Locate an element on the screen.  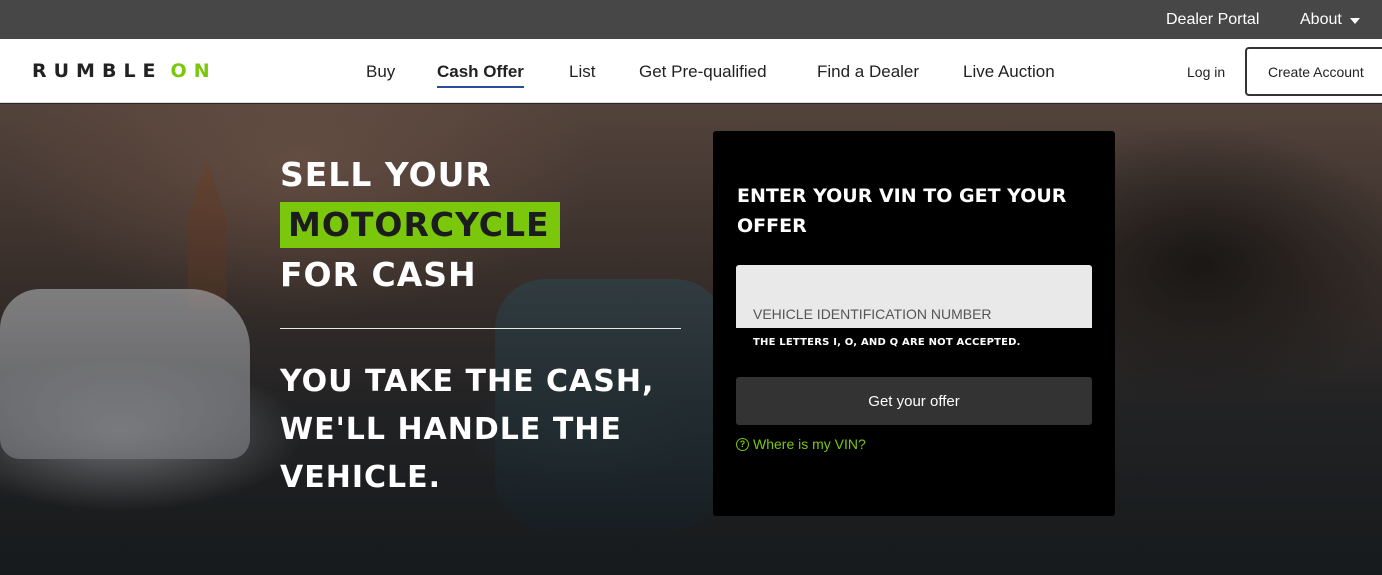
where-is-vin-link: ? Where is my VIN? is located at coordinates (801, 444).